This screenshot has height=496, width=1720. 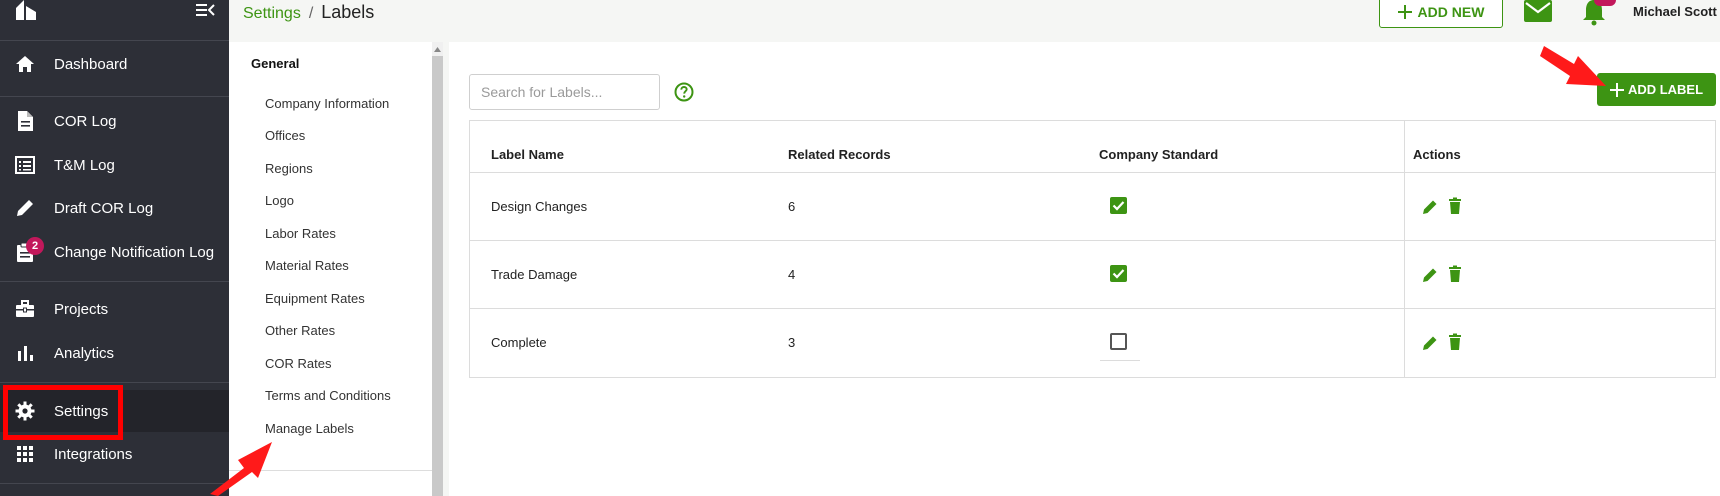 What do you see at coordinates (300, 330) in the screenshot?
I see `settings-menu-item-other-rates: Other Rates` at bounding box center [300, 330].